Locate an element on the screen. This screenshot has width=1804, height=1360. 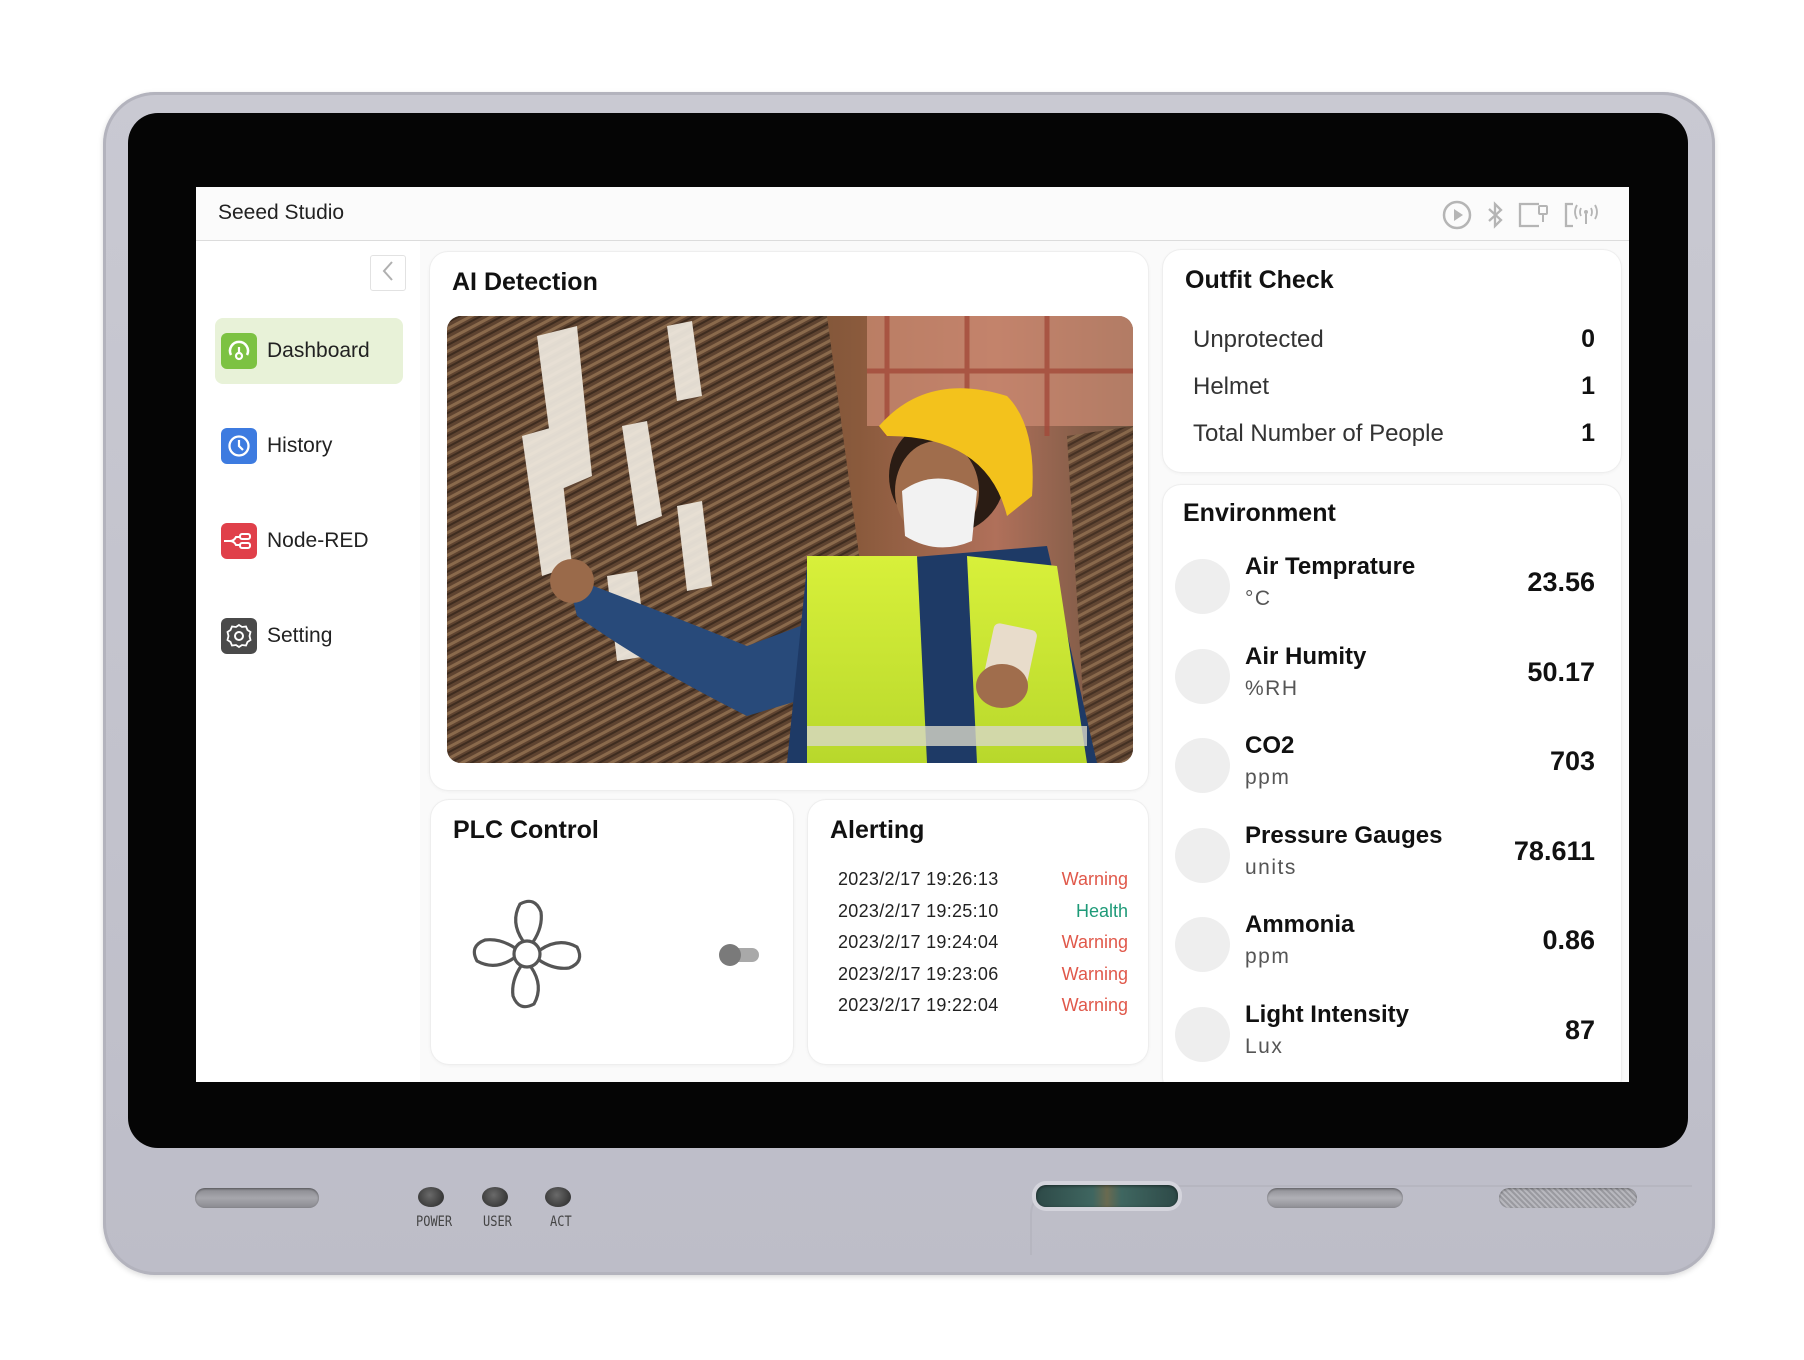
outfit-row-unprotected: Unprotected 0 is located at coordinates (1394, 339).